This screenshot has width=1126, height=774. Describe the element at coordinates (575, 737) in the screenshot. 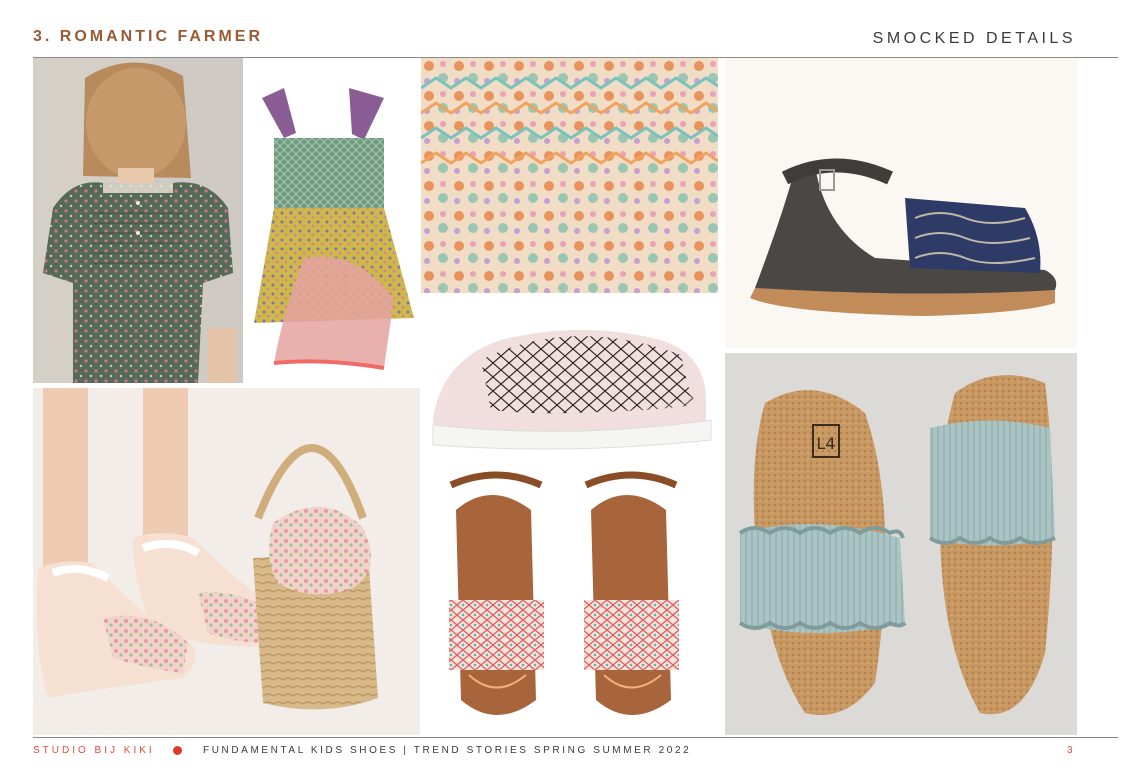

I see `footer-divider` at that location.